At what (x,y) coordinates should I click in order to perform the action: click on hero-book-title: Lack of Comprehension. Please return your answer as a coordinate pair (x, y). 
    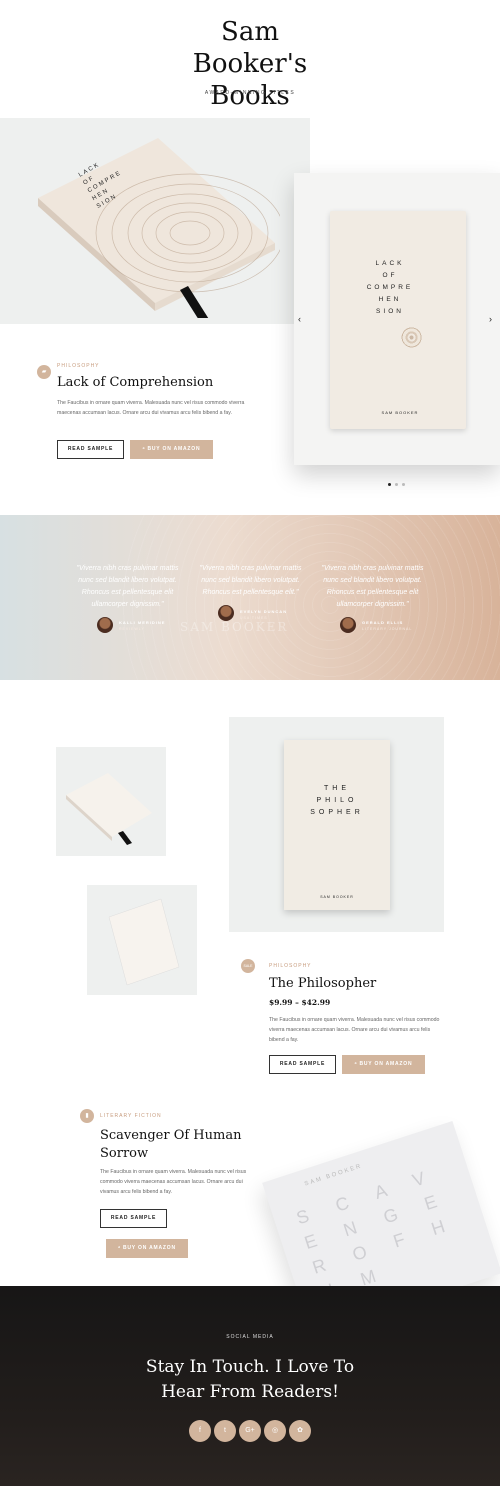
    Looking at the image, I should click on (135, 382).